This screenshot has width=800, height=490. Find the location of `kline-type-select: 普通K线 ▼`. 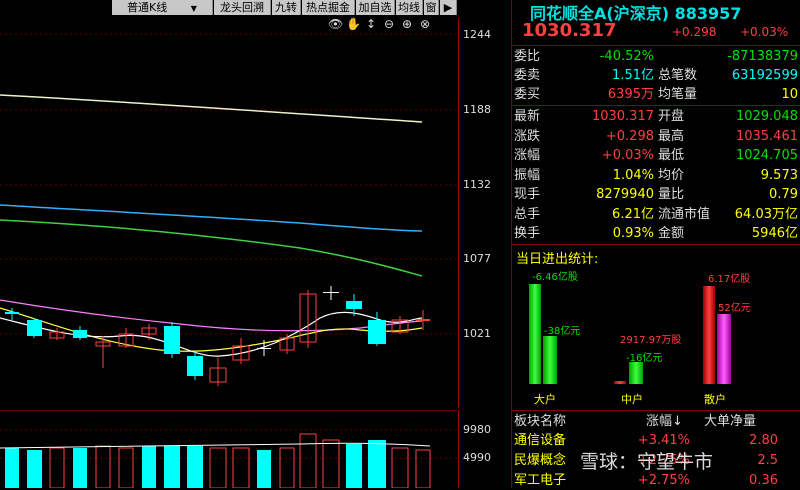

kline-type-select: 普通K线 ▼ is located at coordinates (162, 7).